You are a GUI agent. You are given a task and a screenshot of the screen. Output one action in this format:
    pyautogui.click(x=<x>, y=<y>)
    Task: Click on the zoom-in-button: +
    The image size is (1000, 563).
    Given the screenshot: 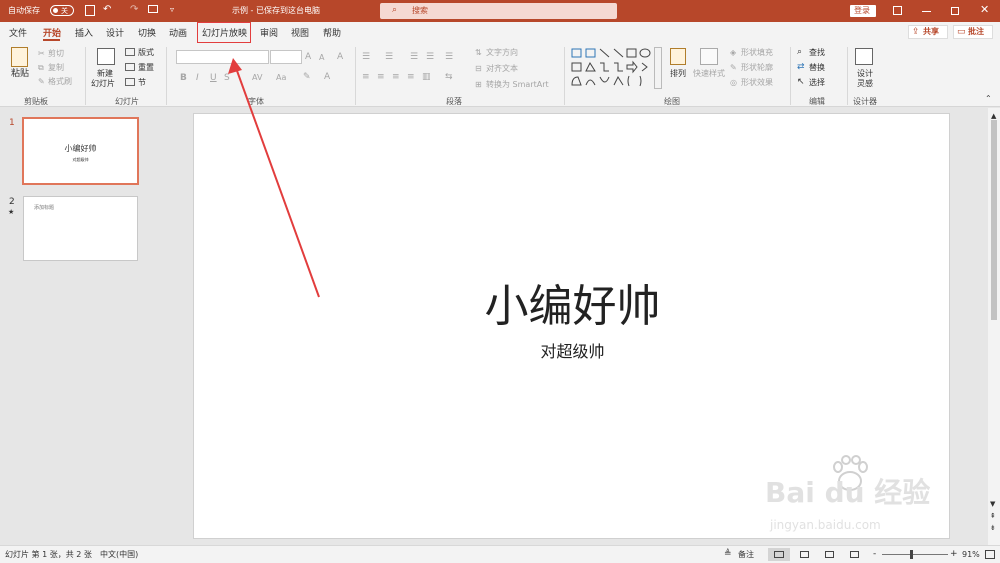 What is the action you would take?
    pyautogui.click(x=954, y=554)
    